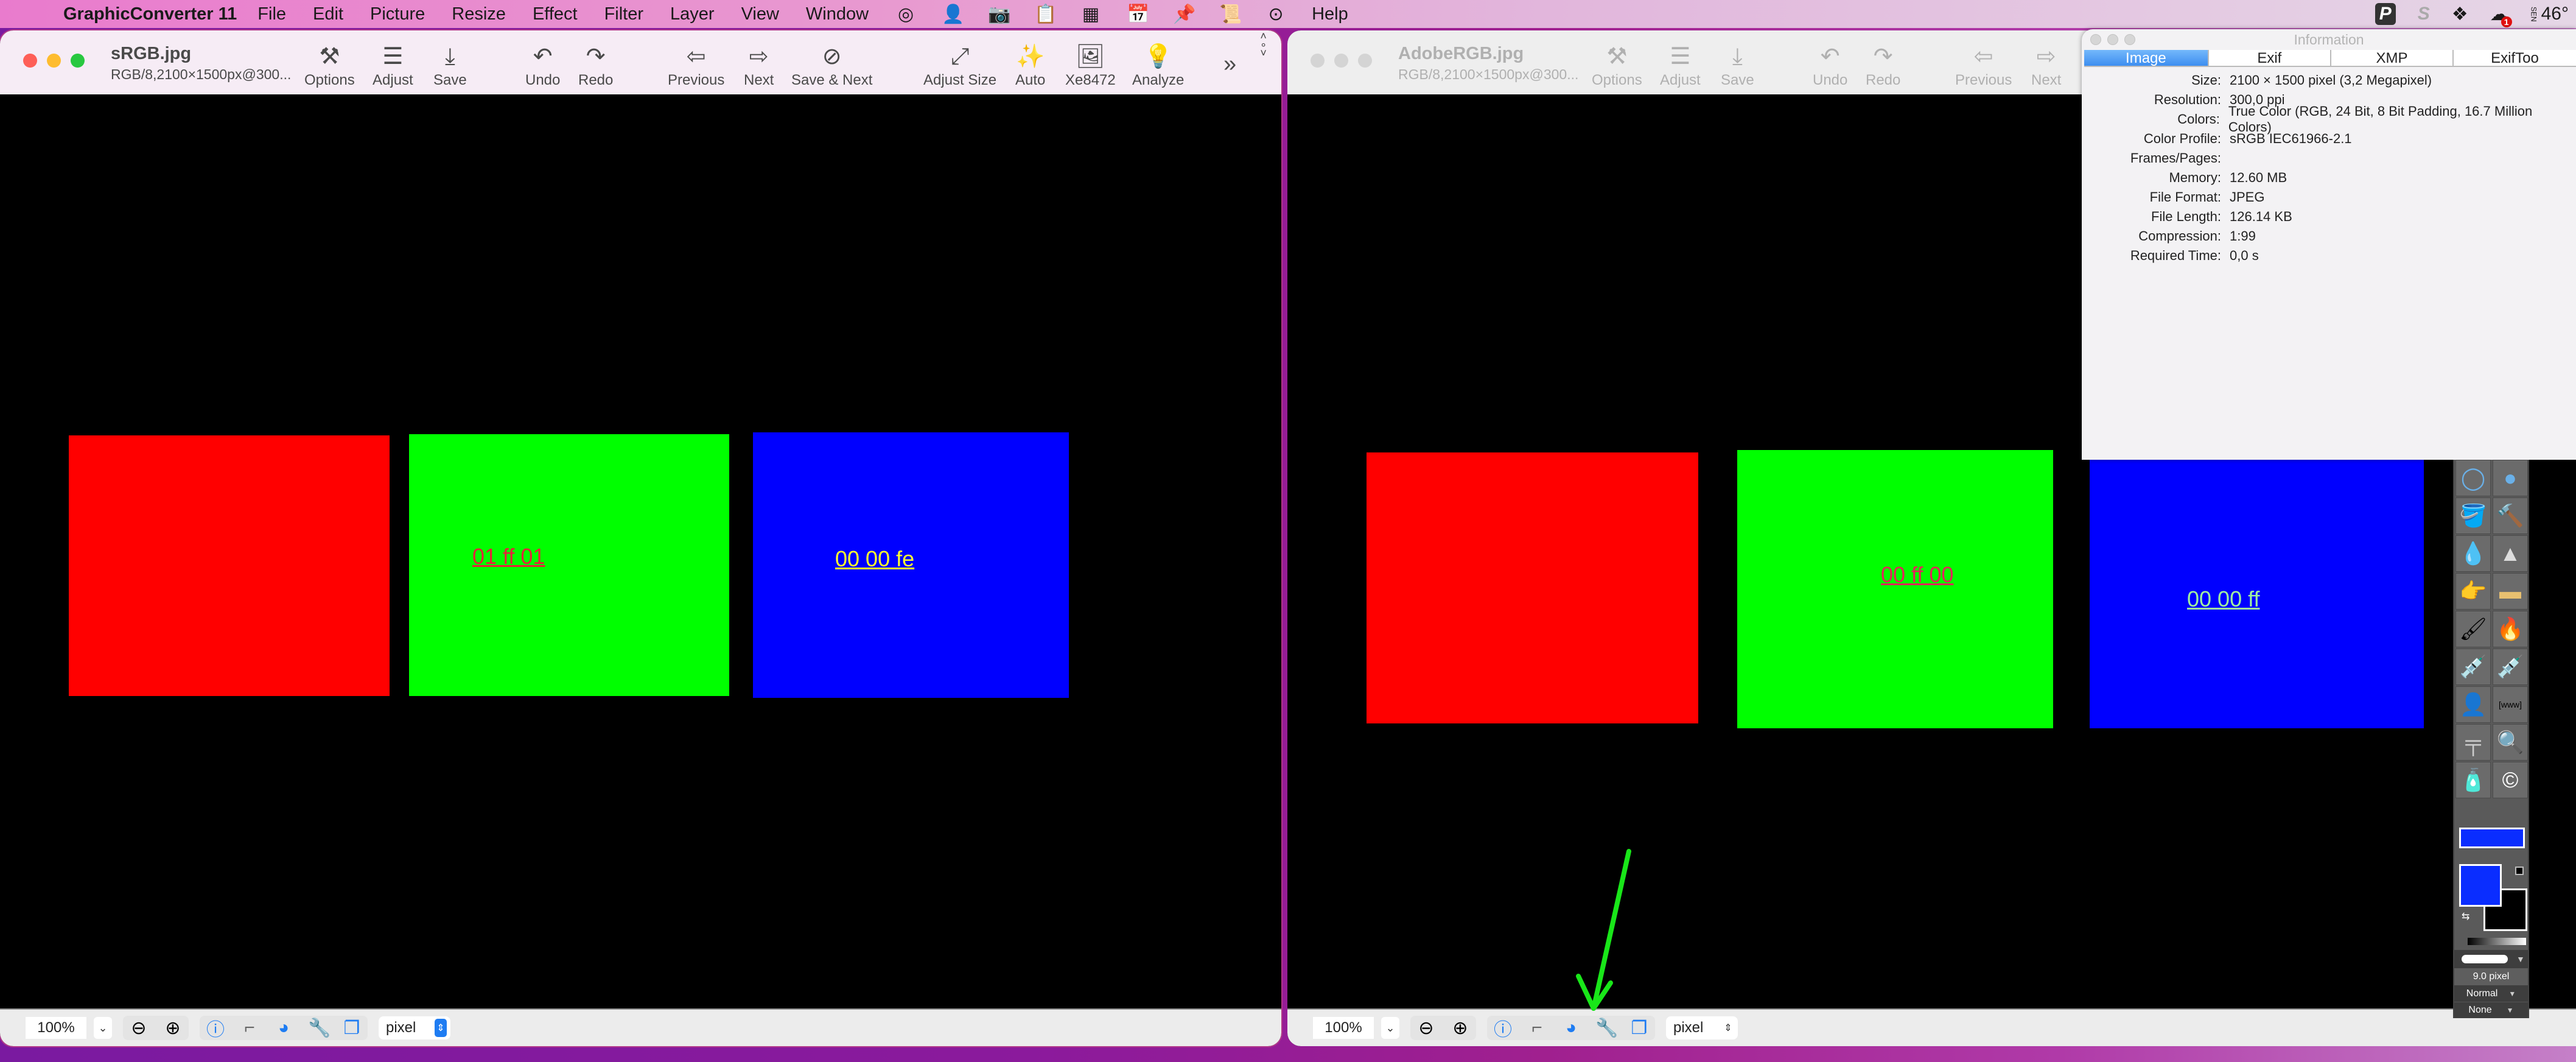  What do you see at coordinates (837, 14) in the screenshot?
I see `menu-window: Window` at bounding box center [837, 14].